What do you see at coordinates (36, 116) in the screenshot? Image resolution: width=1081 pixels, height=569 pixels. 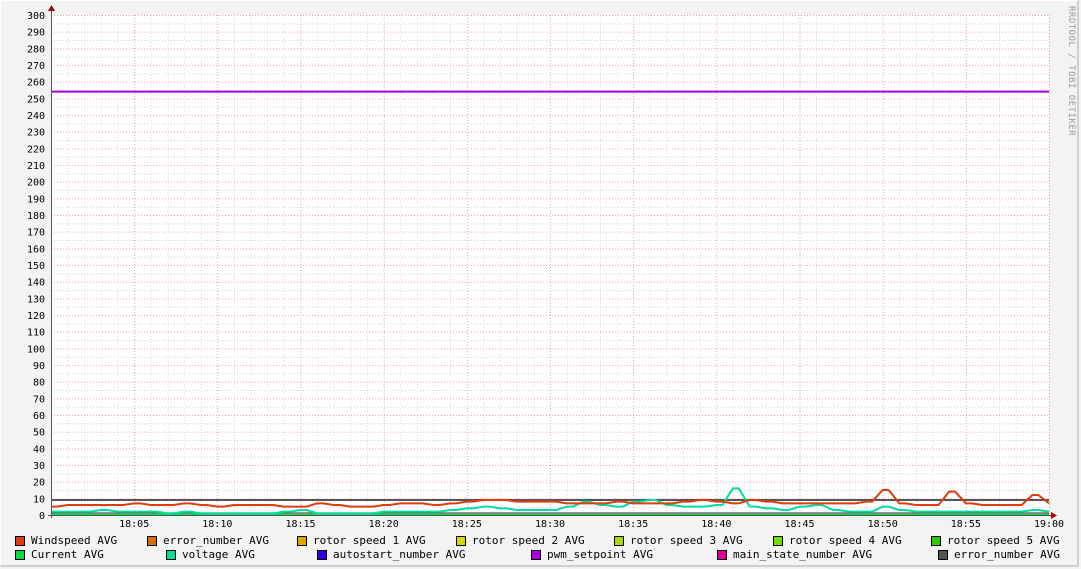 I see `y-tick-label: 240` at bounding box center [36, 116].